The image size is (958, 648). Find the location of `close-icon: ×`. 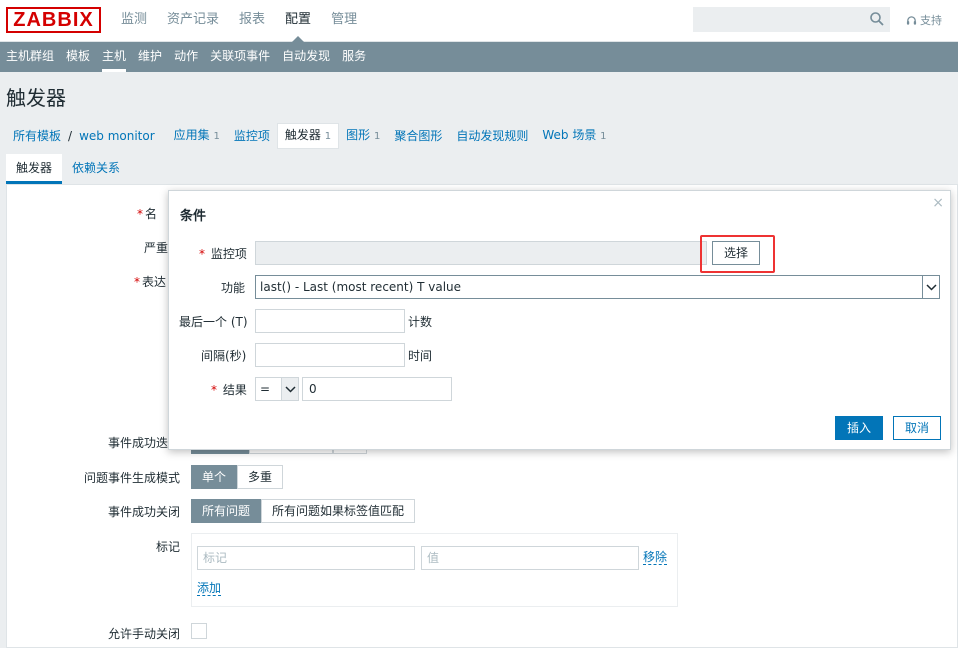

close-icon: × is located at coordinates (938, 203).